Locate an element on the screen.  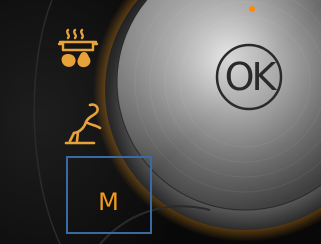
steam-pot-icon is located at coordinates (78, 48).